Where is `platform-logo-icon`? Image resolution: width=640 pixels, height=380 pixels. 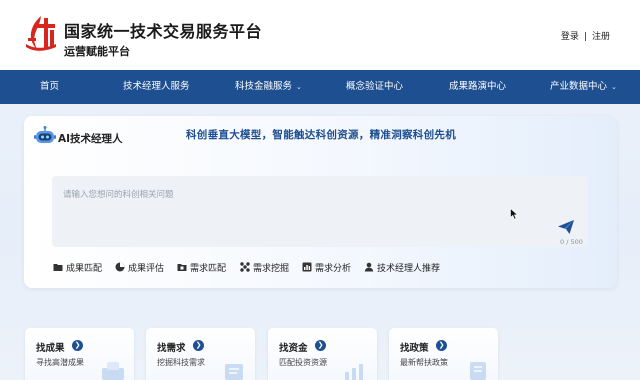
platform-logo-icon is located at coordinates (41, 35).